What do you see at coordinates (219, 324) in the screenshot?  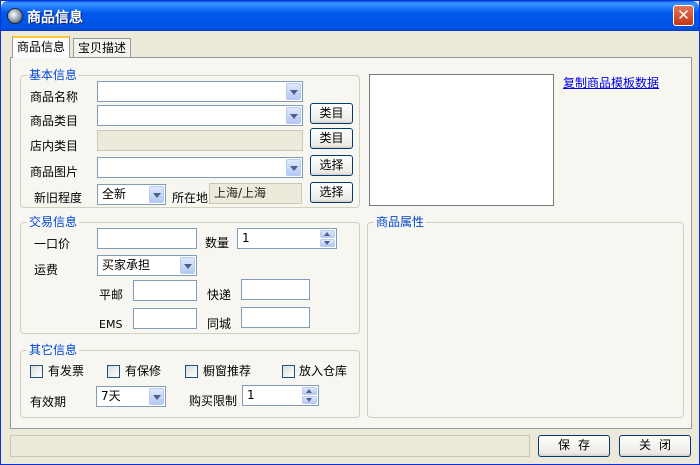 I see `local-fee-label: 同城` at bounding box center [219, 324].